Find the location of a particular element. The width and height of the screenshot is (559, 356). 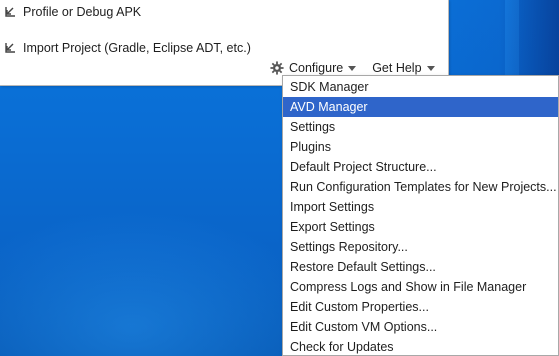

configure-label: Configure is located at coordinates (316, 68).